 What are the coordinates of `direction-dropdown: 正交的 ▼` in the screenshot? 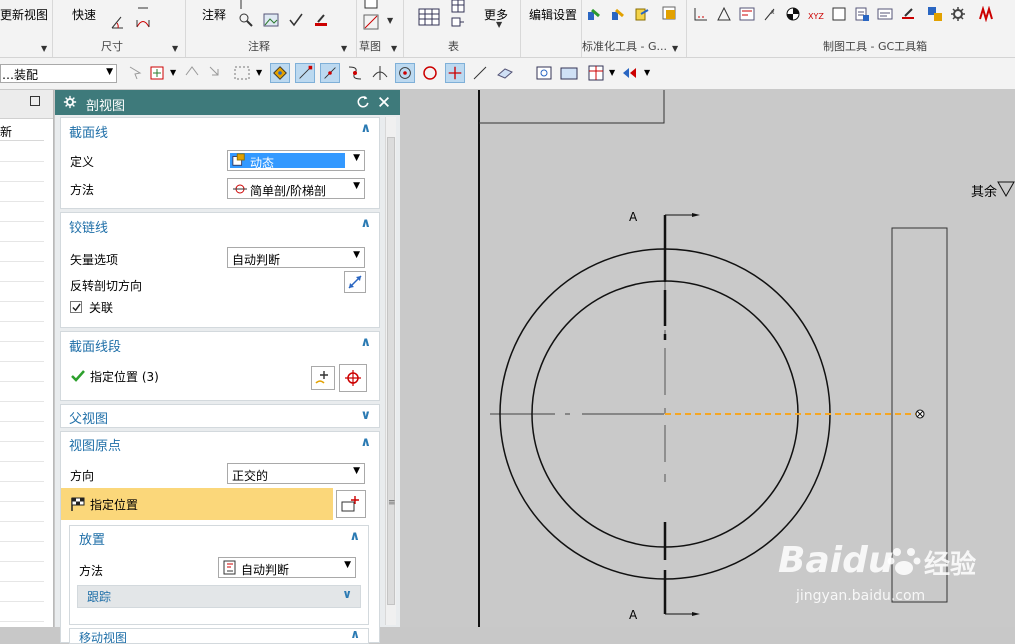 It's located at (296, 473).